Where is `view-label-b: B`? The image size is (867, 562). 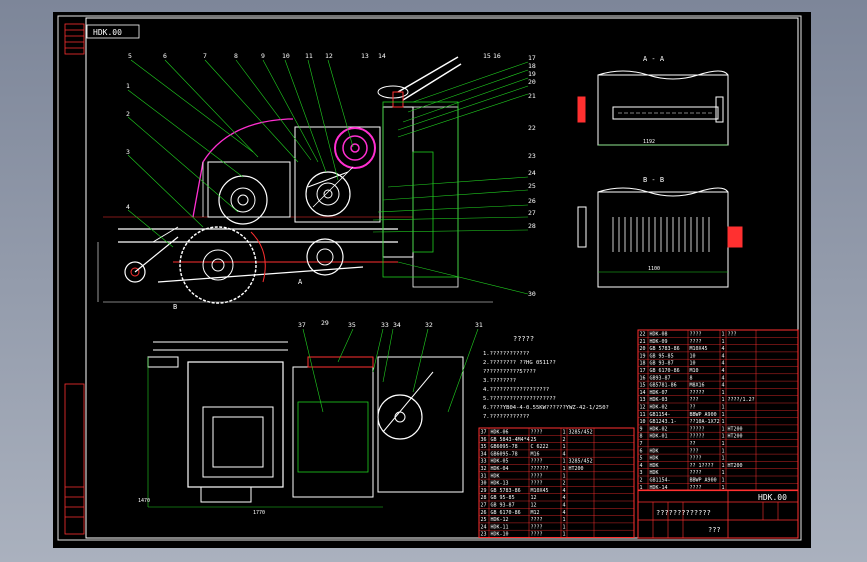 view-label-b: B is located at coordinates (175, 307).